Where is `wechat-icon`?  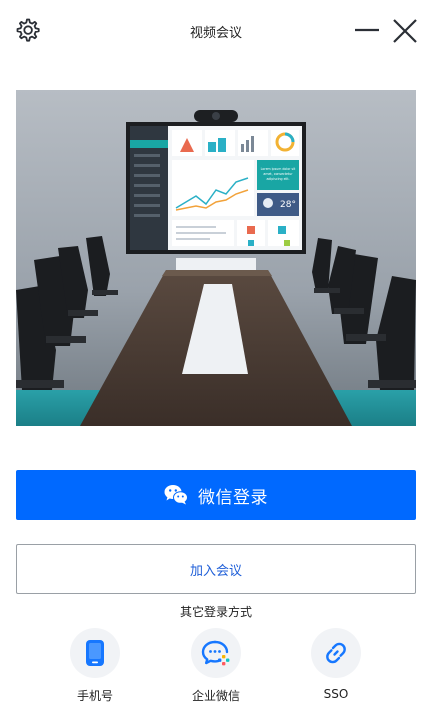 wechat-icon is located at coordinates (176, 495).